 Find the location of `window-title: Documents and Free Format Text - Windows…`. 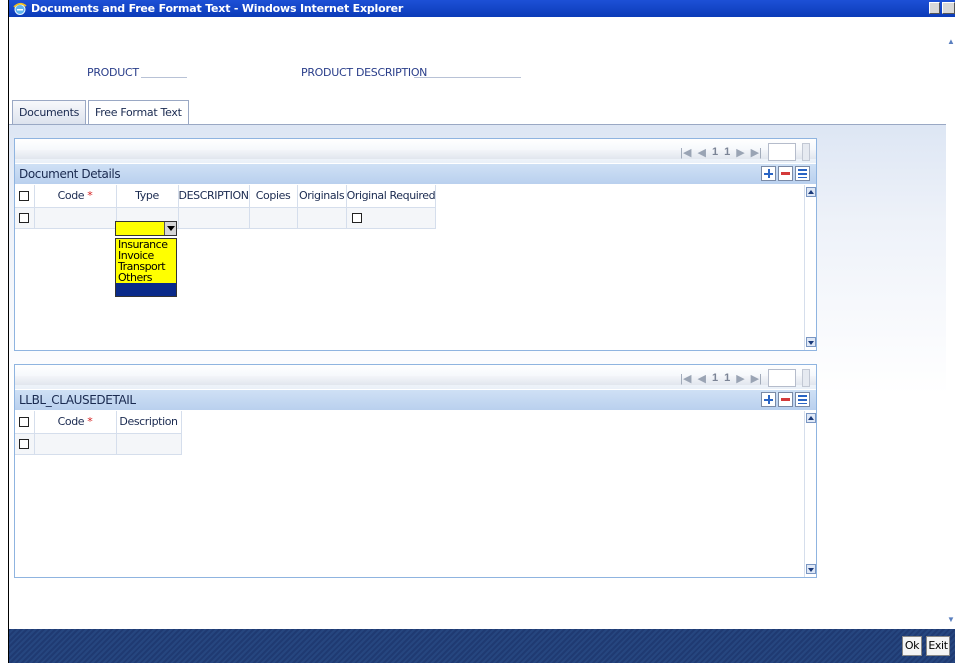

window-title: Documents and Free Format Text - Windows… is located at coordinates (217, 8).